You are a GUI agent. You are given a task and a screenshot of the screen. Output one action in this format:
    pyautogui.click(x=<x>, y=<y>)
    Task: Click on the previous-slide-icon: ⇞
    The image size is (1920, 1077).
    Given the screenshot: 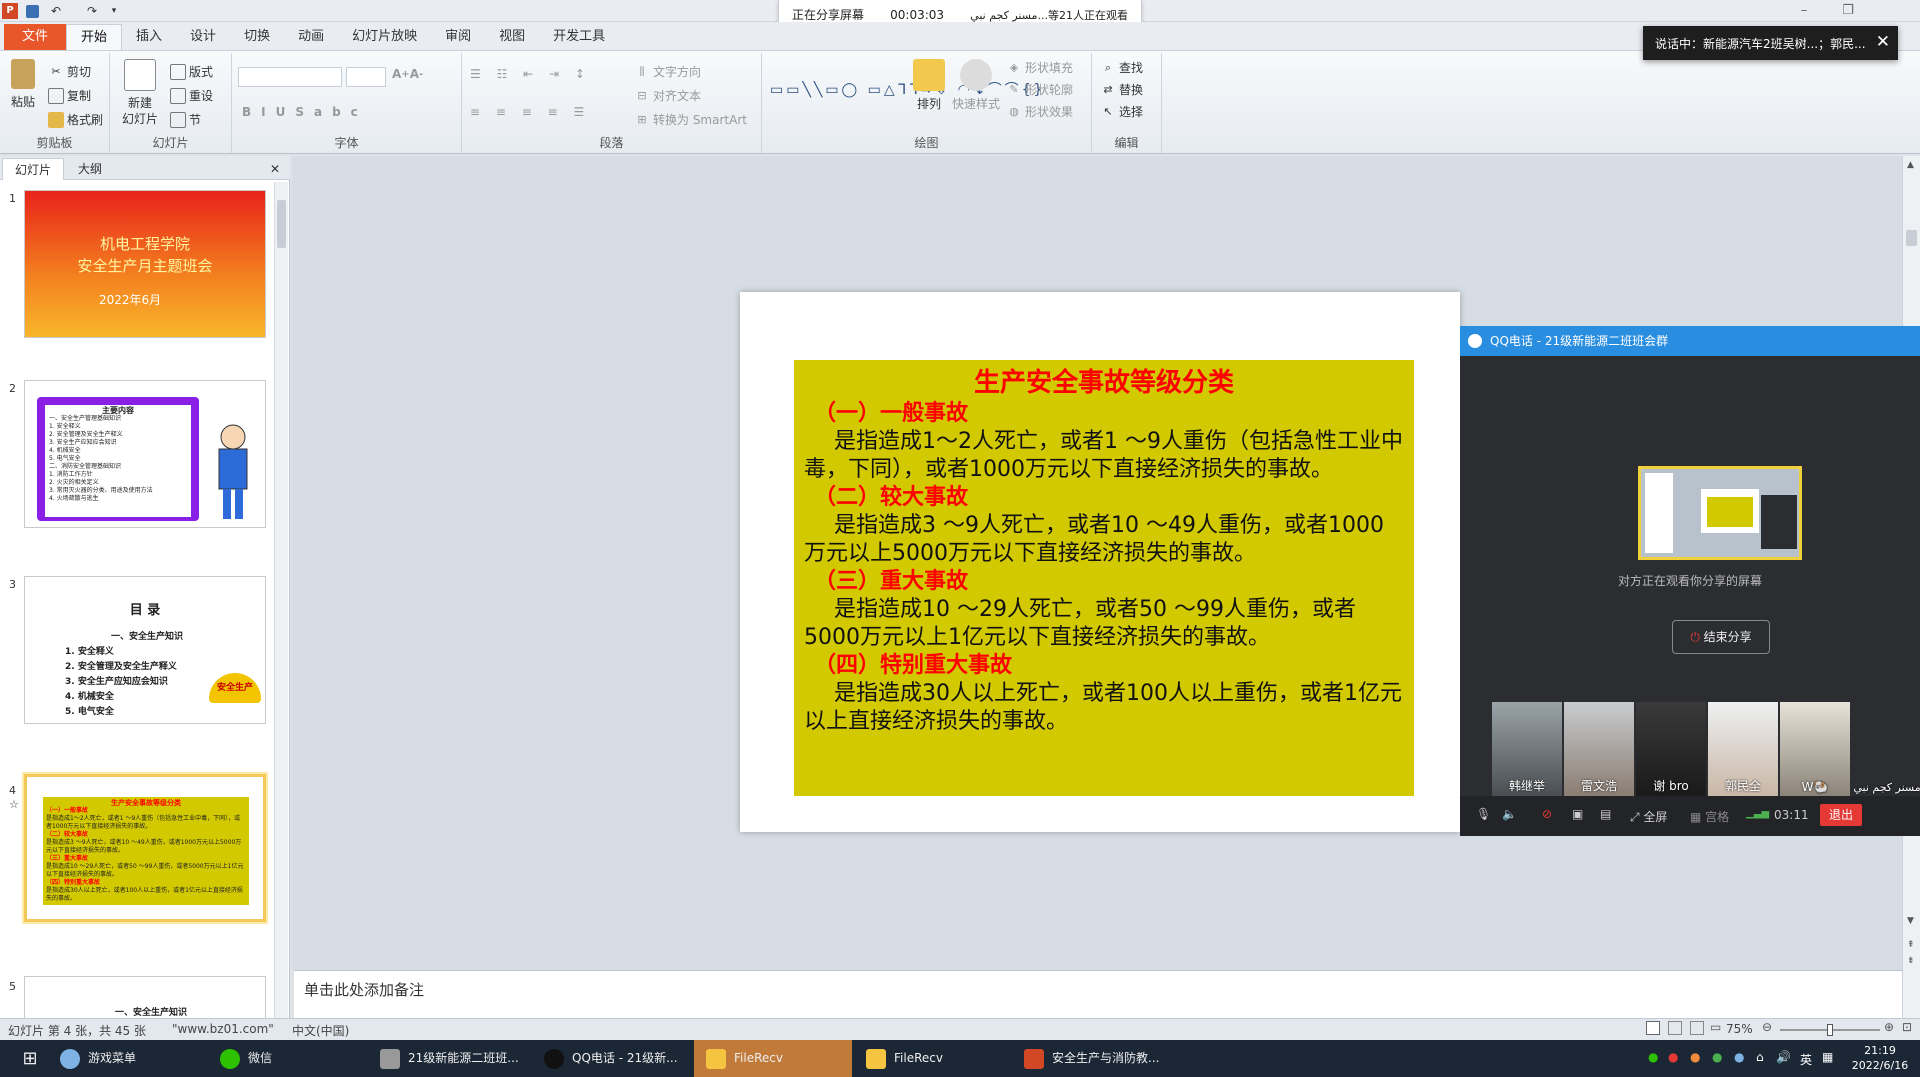 What is the action you would take?
    pyautogui.click(x=1911, y=945)
    